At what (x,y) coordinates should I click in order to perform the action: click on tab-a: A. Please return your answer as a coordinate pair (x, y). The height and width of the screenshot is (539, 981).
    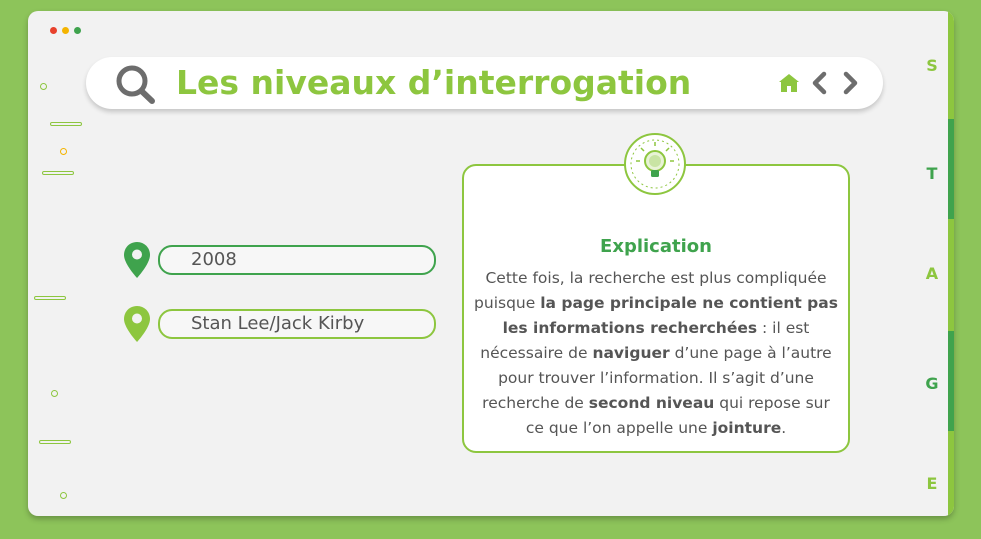
    Looking at the image, I should click on (936, 275).